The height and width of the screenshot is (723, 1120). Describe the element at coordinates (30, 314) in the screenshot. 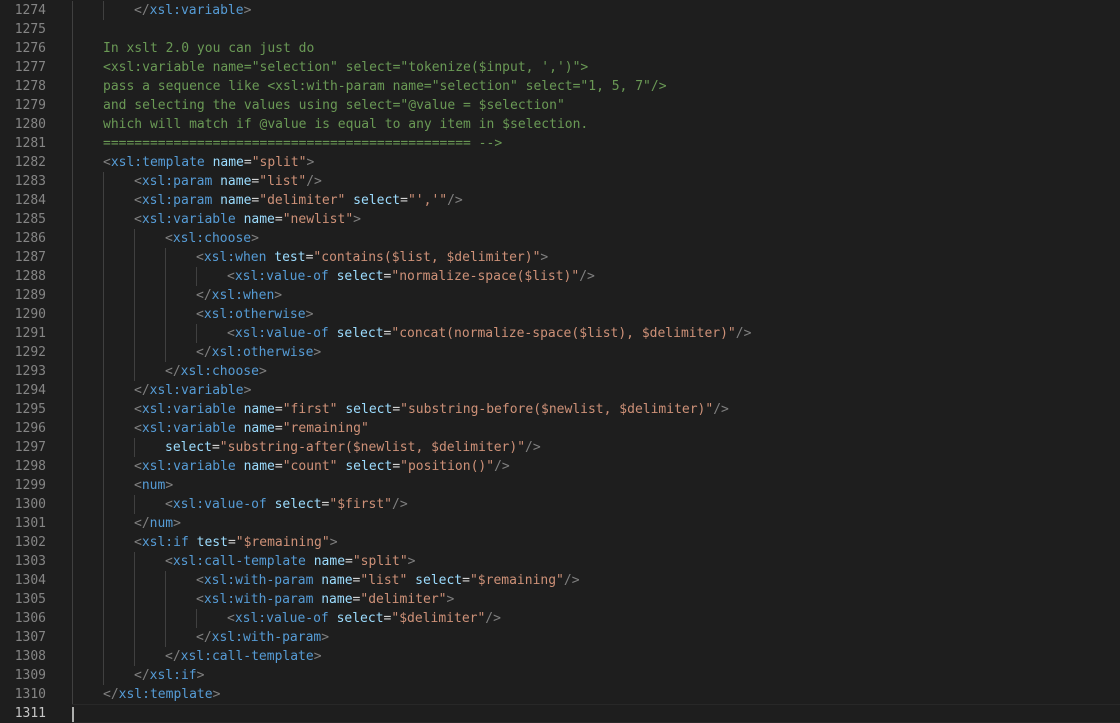

I see `line-number: 1290` at that location.